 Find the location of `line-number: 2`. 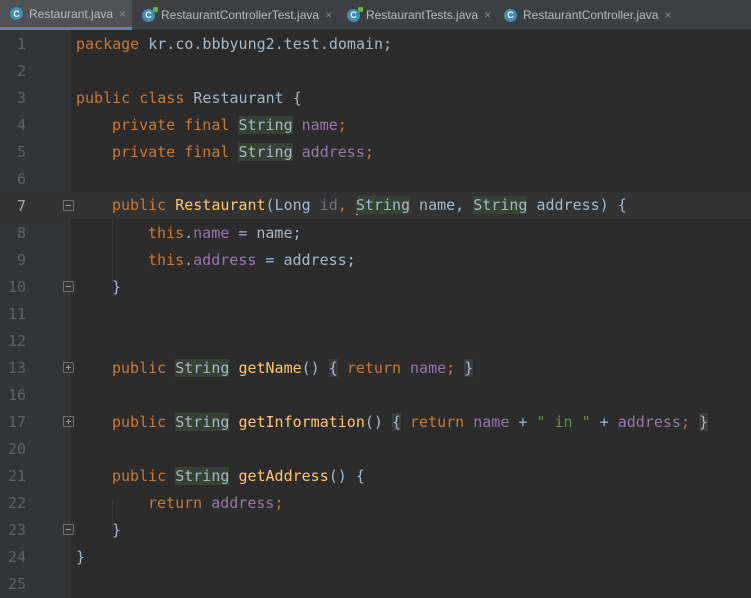

line-number: 2 is located at coordinates (21, 70).